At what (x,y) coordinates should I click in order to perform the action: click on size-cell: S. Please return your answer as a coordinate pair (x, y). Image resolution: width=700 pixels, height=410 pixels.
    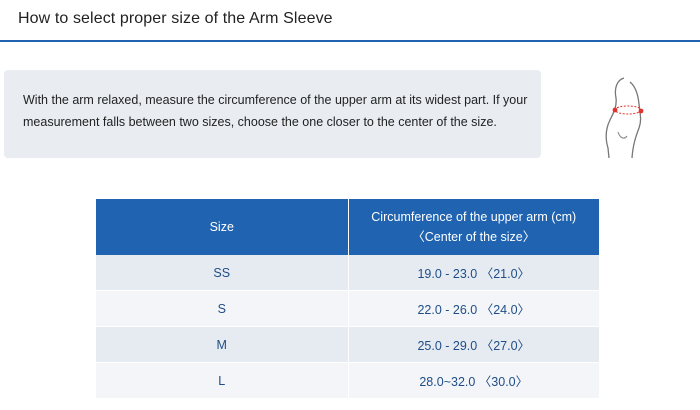
    Looking at the image, I should click on (222, 308).